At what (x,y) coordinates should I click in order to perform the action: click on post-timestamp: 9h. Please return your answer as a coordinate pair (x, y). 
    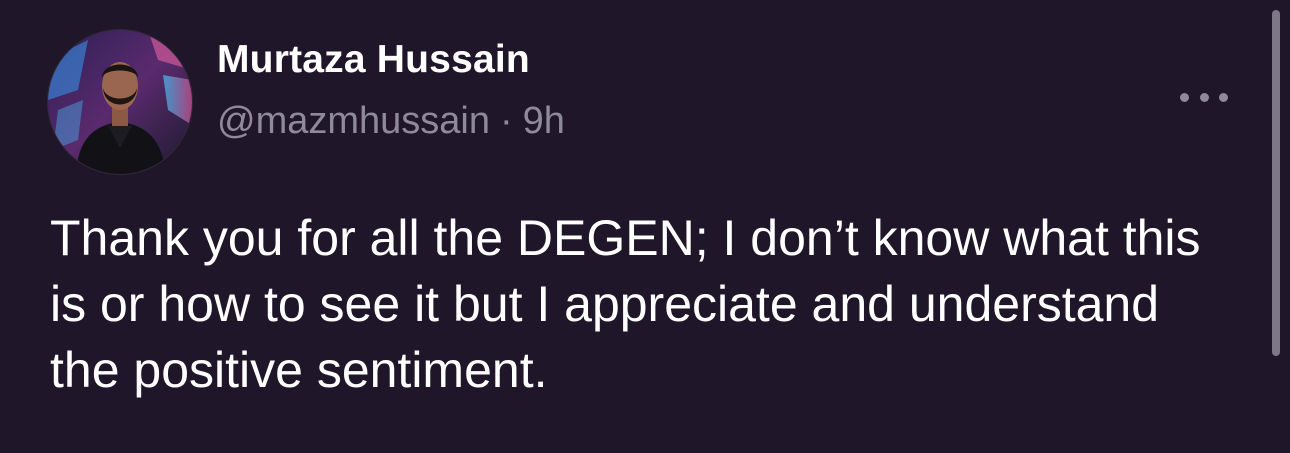
    Looking at the image, I should click on (544, 121).